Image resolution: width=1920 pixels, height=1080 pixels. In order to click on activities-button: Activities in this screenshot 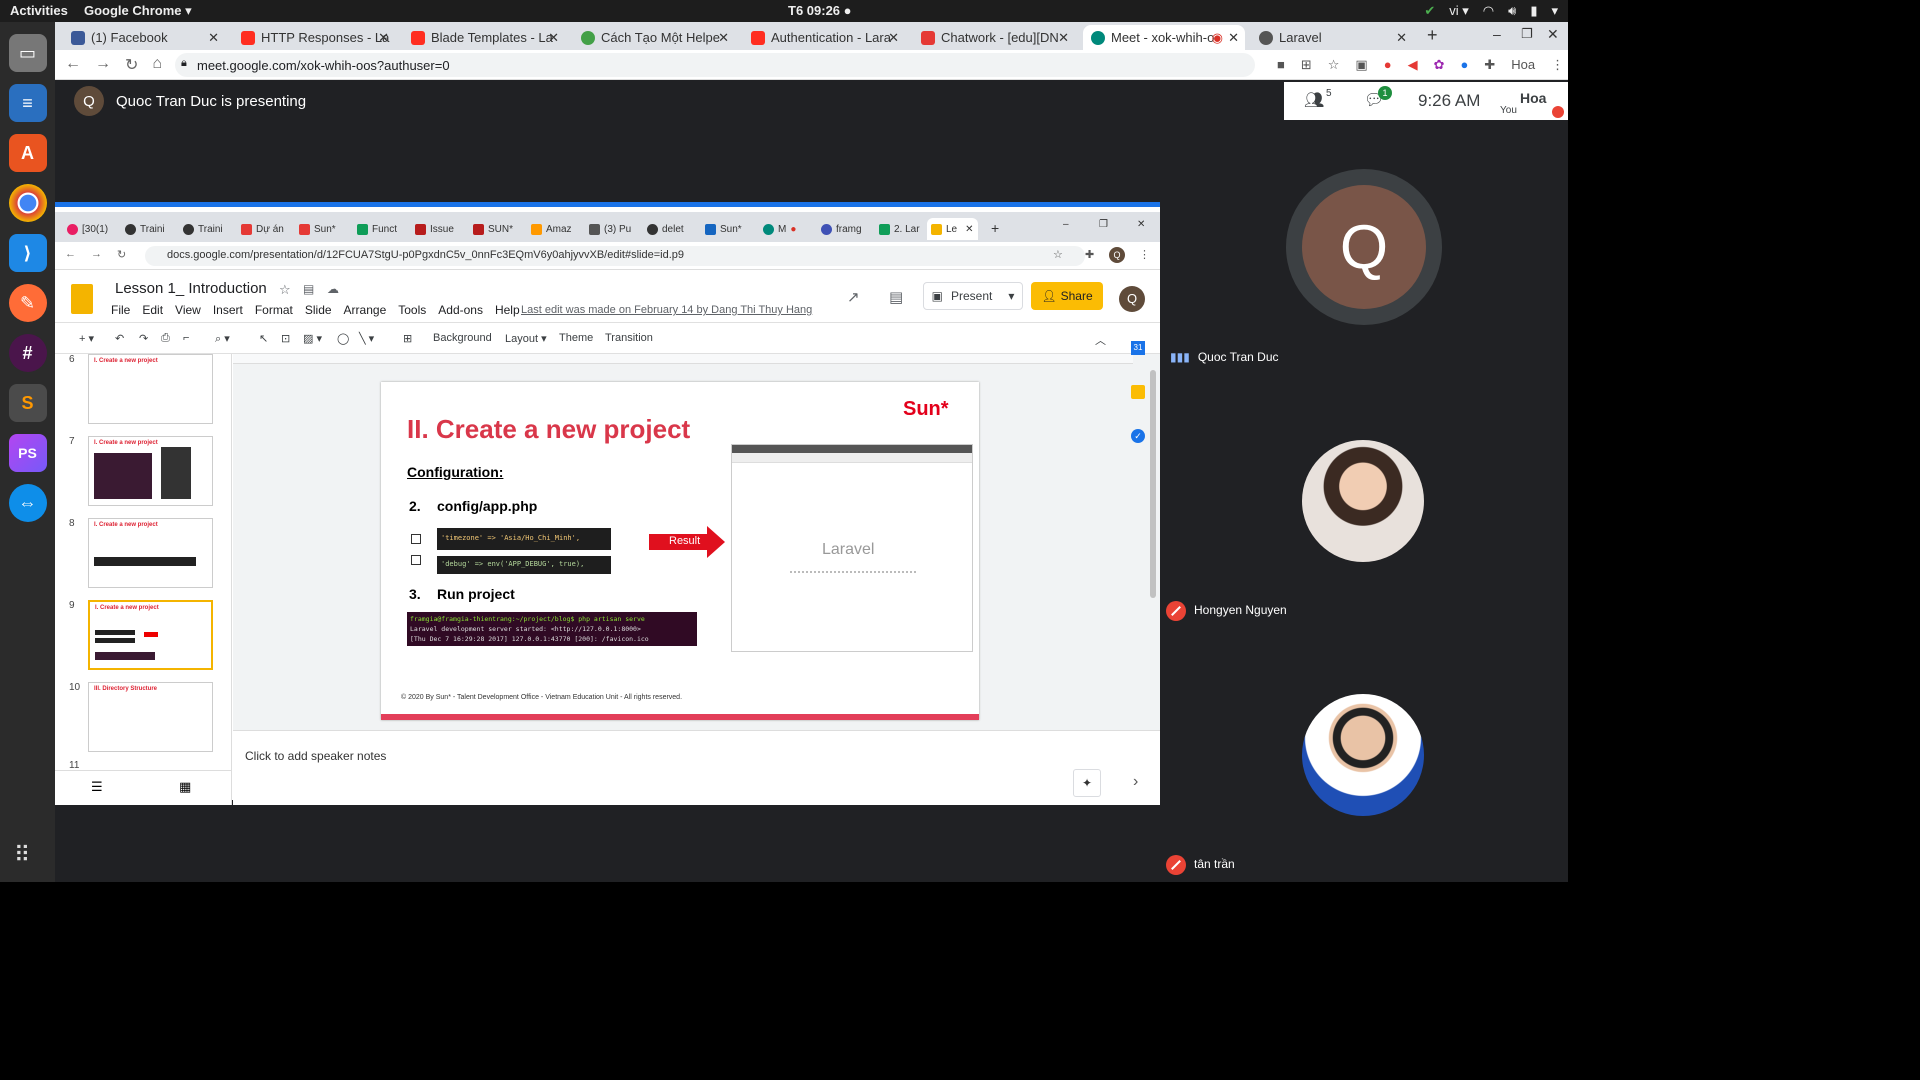, I will do `click(39, 10)`.